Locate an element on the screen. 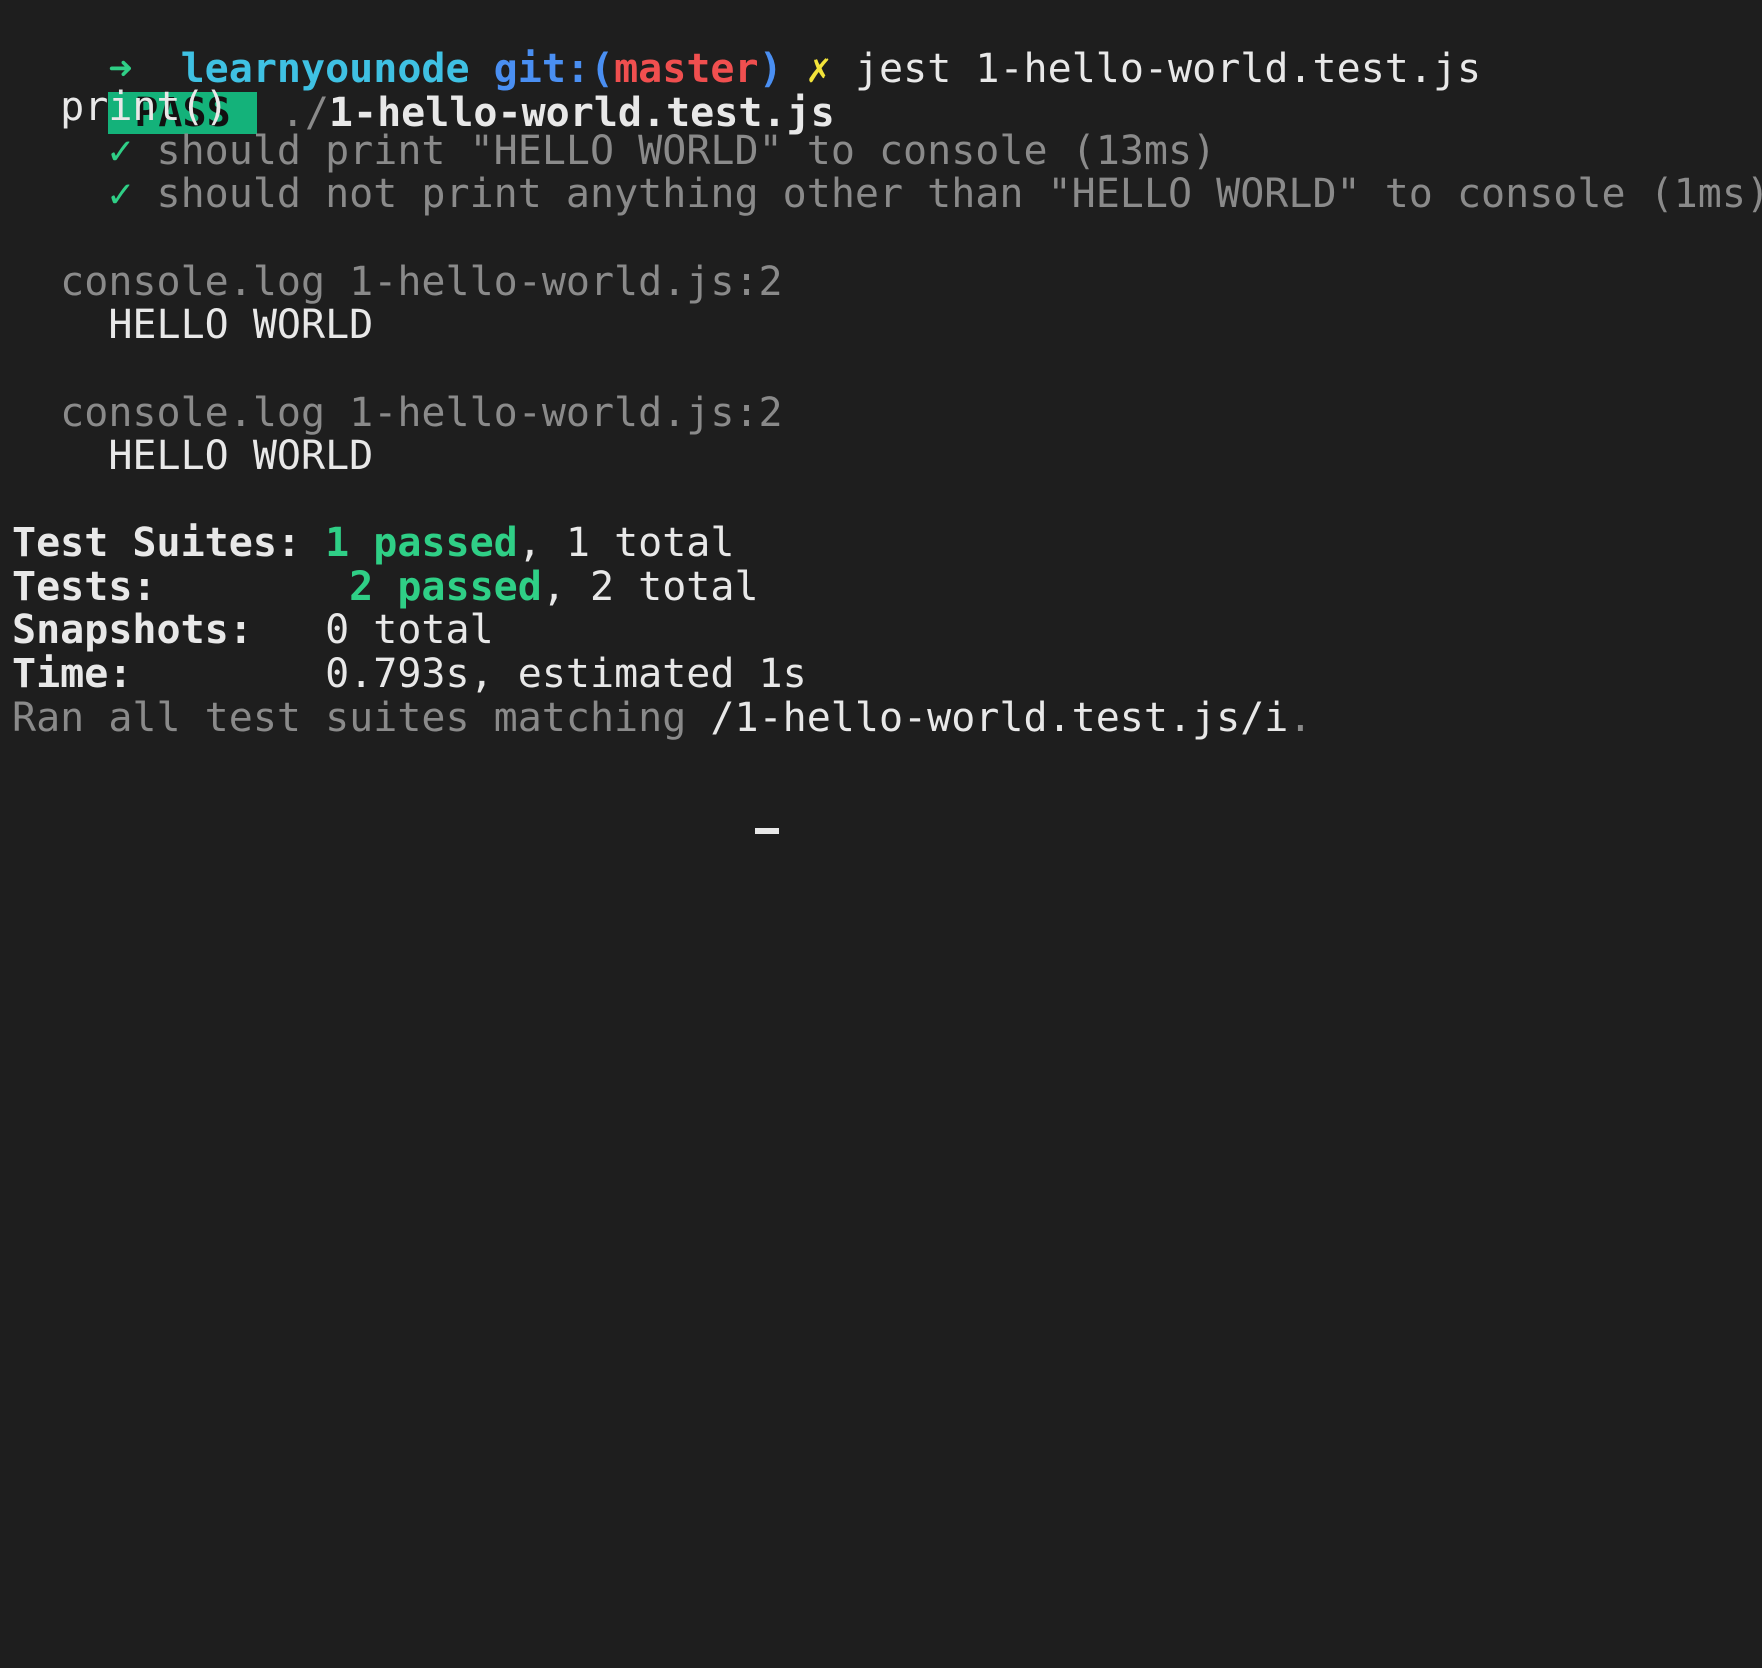  suite-line: print() is located at coordinates (120, 107).